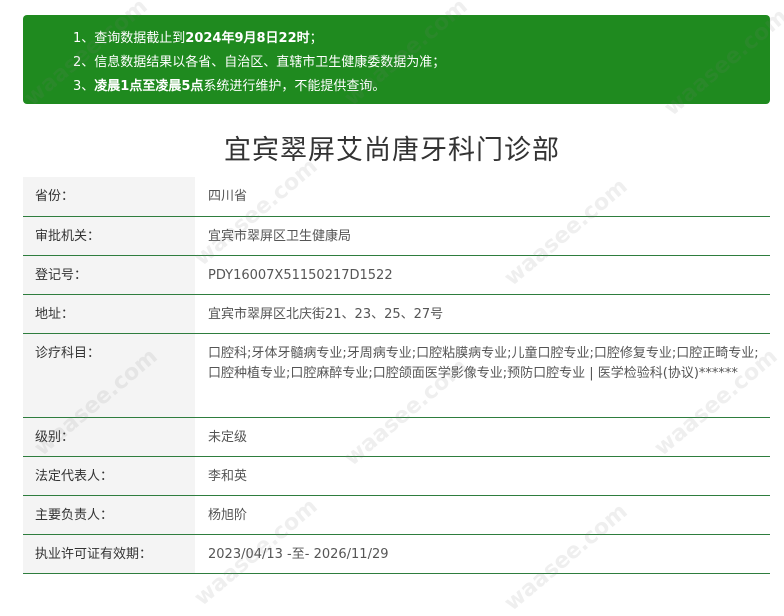 The image size is (784, 616). I want to click on page-title: 宜宾翠屏艾尚唐牙科门诊部, so click(392, 150).